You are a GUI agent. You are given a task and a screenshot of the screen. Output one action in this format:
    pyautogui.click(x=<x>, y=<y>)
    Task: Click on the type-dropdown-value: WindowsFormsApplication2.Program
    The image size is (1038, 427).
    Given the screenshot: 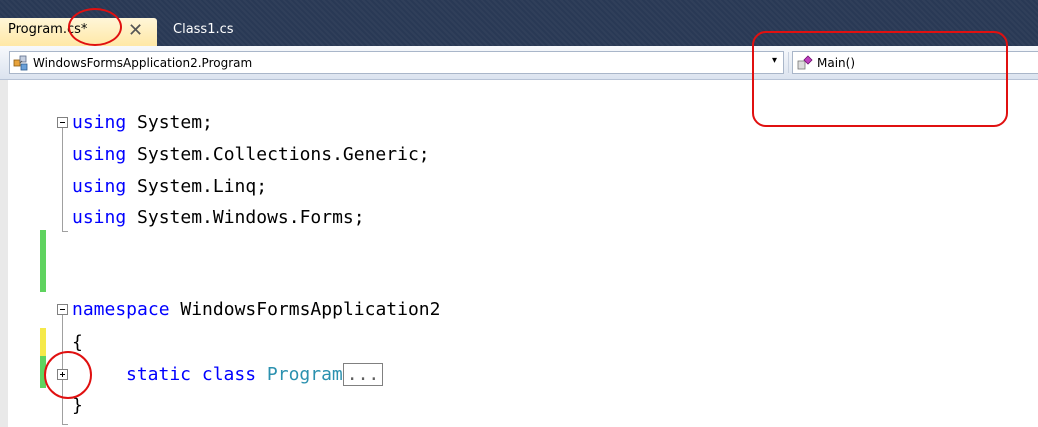 What is the action you would take?
    pyautogui.click(x=143, y=63)
    